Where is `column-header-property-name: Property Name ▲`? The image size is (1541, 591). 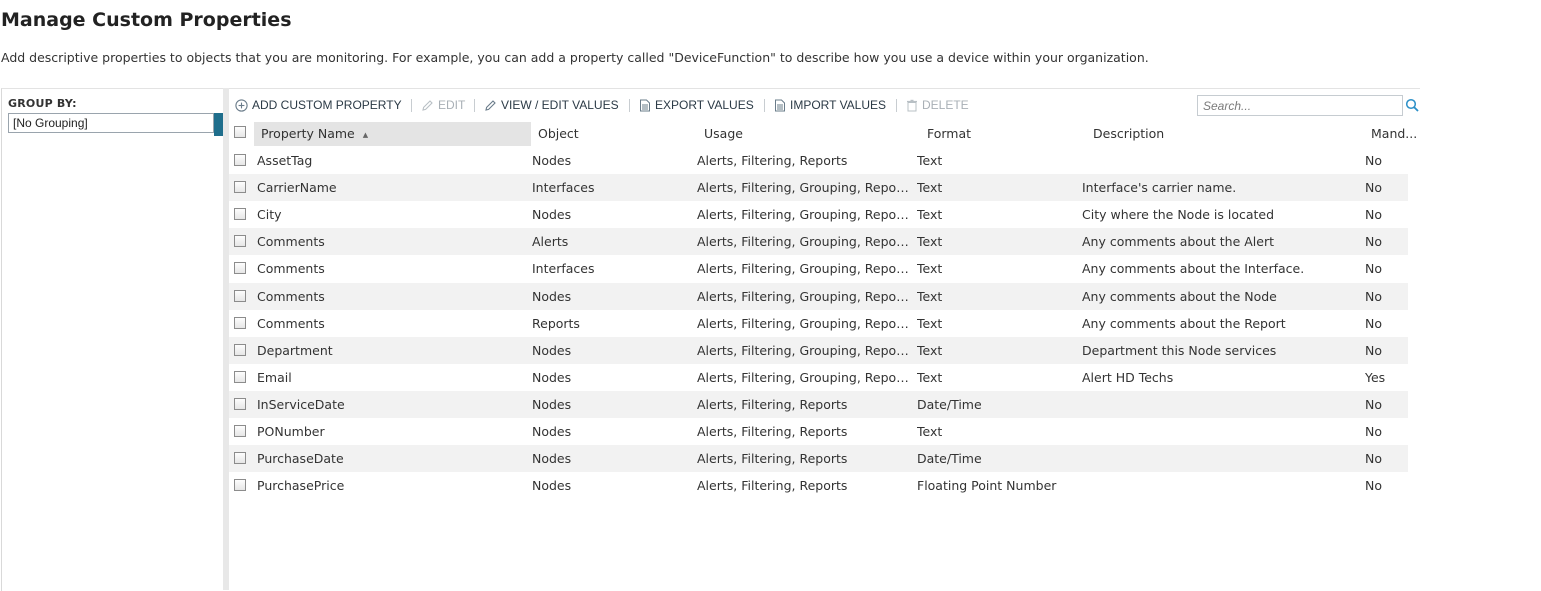 column-header-property-name: Property Name ▲ is located at coordinates (392, 134).